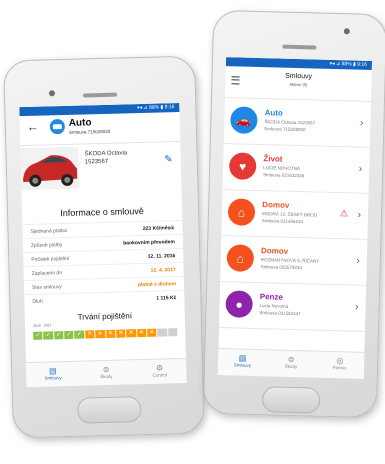 This screenshot has width=385, height=464. What do you see at coordinates (282, 221) in the screenshot?
I see `contract-number: Smlouva 031456234` at bounding box center [282, 221].